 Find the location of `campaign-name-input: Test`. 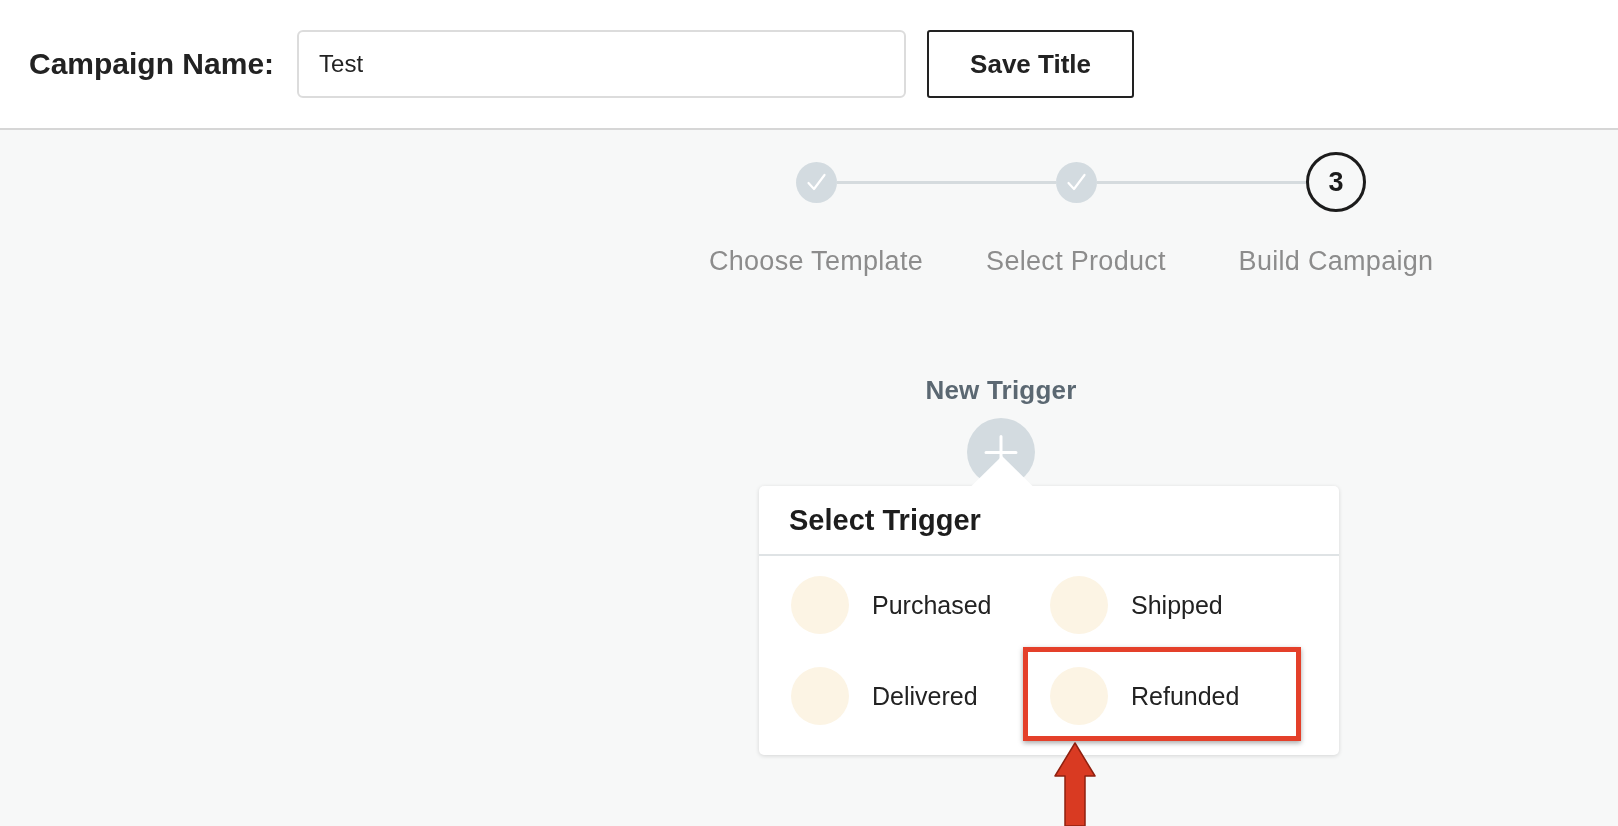

campaign-name-input: Test is located at coordinates (602, 64).